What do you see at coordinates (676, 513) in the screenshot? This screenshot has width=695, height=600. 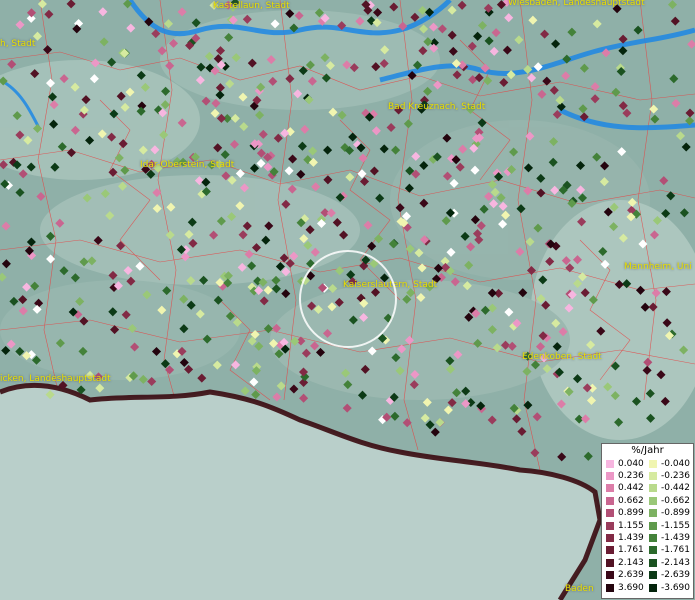 I see `legend-label: -0.899` at bounding box center [676, 513].